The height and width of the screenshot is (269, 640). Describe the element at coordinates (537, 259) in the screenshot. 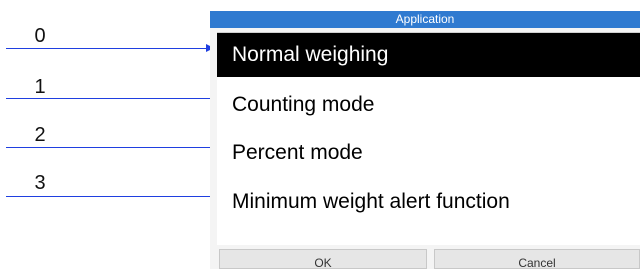

I see `cancel-button: Cancel` at that location.